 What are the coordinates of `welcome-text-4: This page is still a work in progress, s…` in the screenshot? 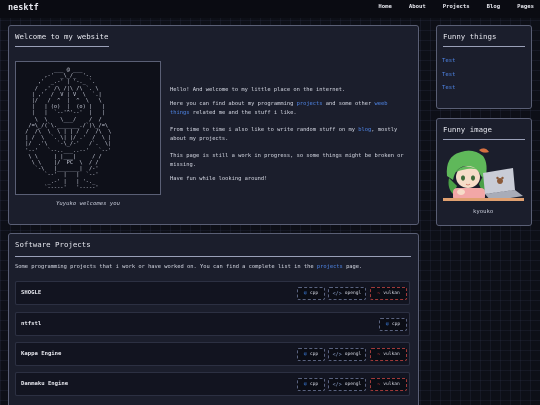 It's located at (287, 160).